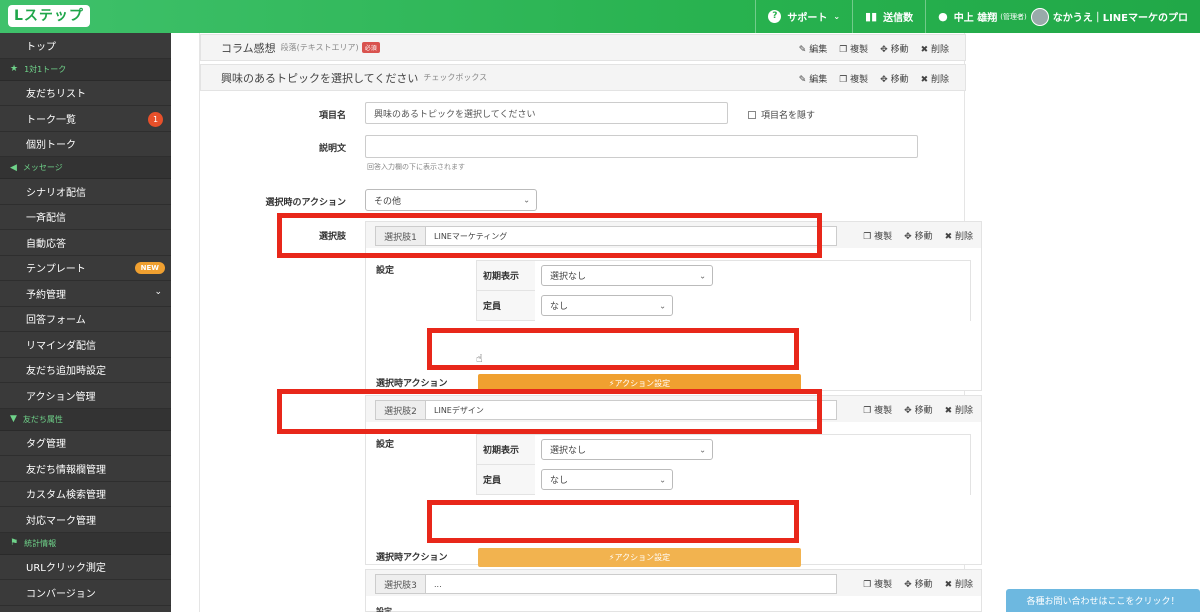  What do you see at coordinates (883, 584) in the screenshot?
I see `copy-label: 複製` at bounding box center [883, 584].